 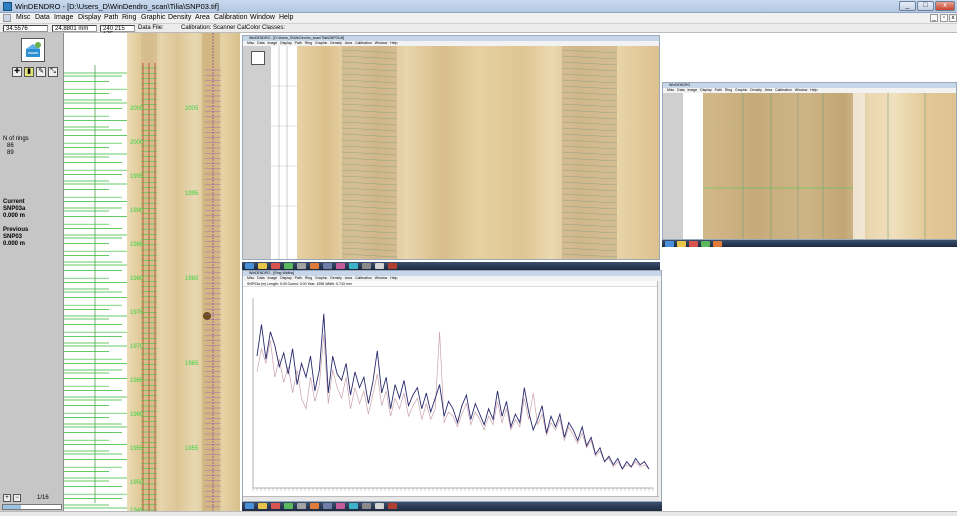 What do you see at coordinates (33, 50) in the screenshot?
I see `path-tool-icon` at bounding box center [33, 50].